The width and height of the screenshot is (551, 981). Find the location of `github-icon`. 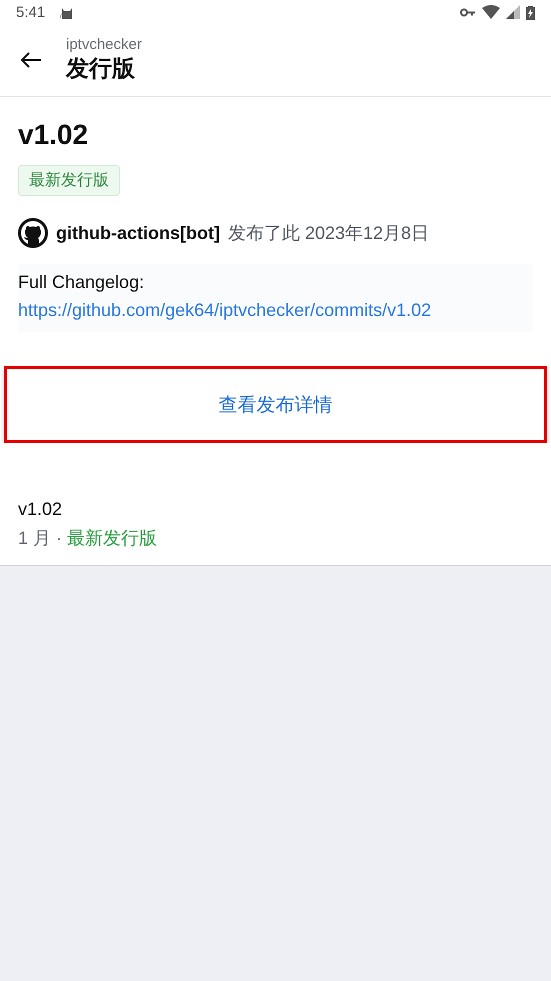

github-icon is located at coordinates (33, 233).